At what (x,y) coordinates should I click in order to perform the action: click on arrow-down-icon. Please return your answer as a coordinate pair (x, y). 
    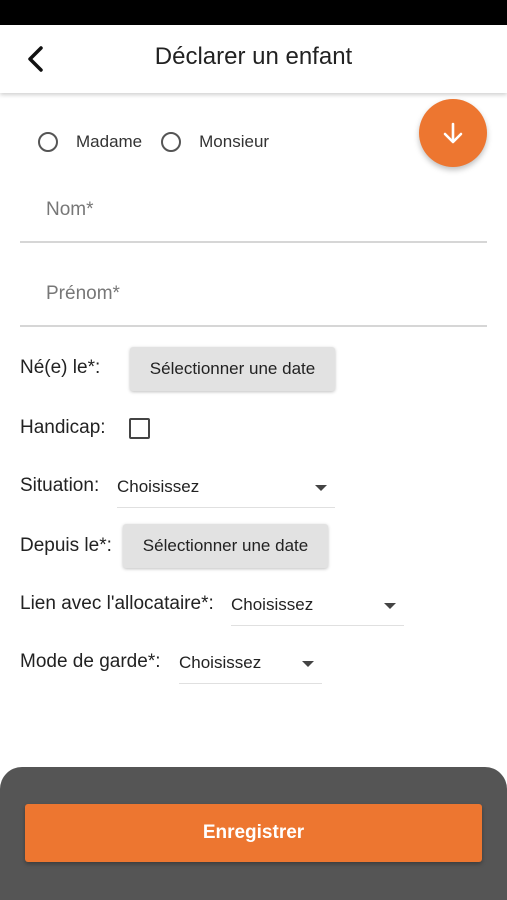
    Looking at the image, I should click on (453, 133).